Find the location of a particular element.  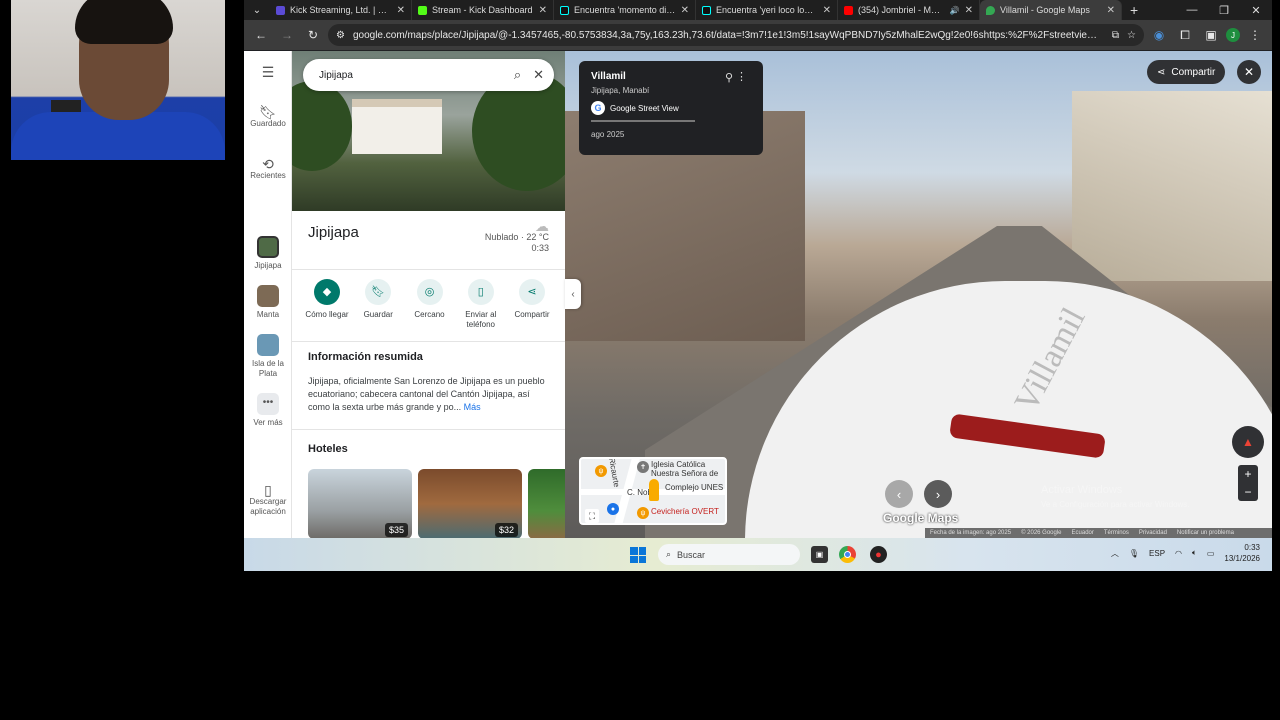

region-link: Ecuador is located at coordinates (1083, 533).